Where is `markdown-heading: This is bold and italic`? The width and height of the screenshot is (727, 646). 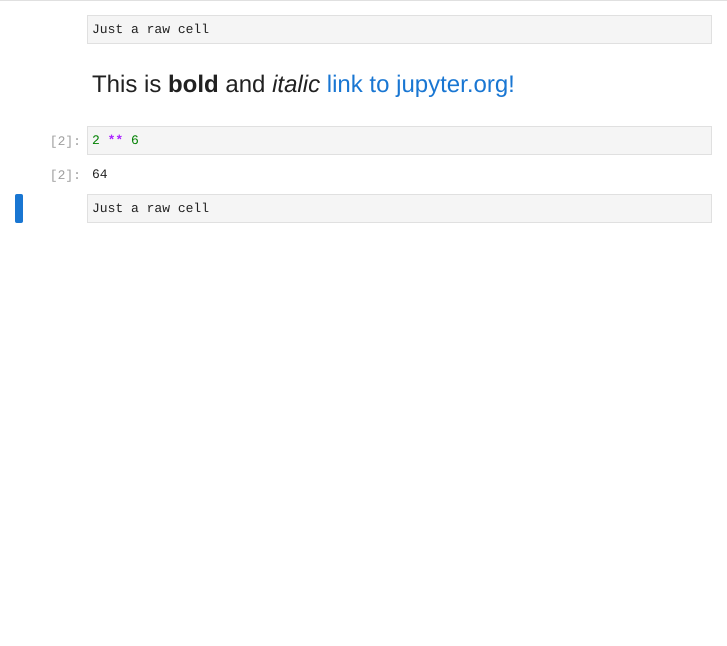
markdown-heading: This is bold and italic is located at coordinates (206, 85).